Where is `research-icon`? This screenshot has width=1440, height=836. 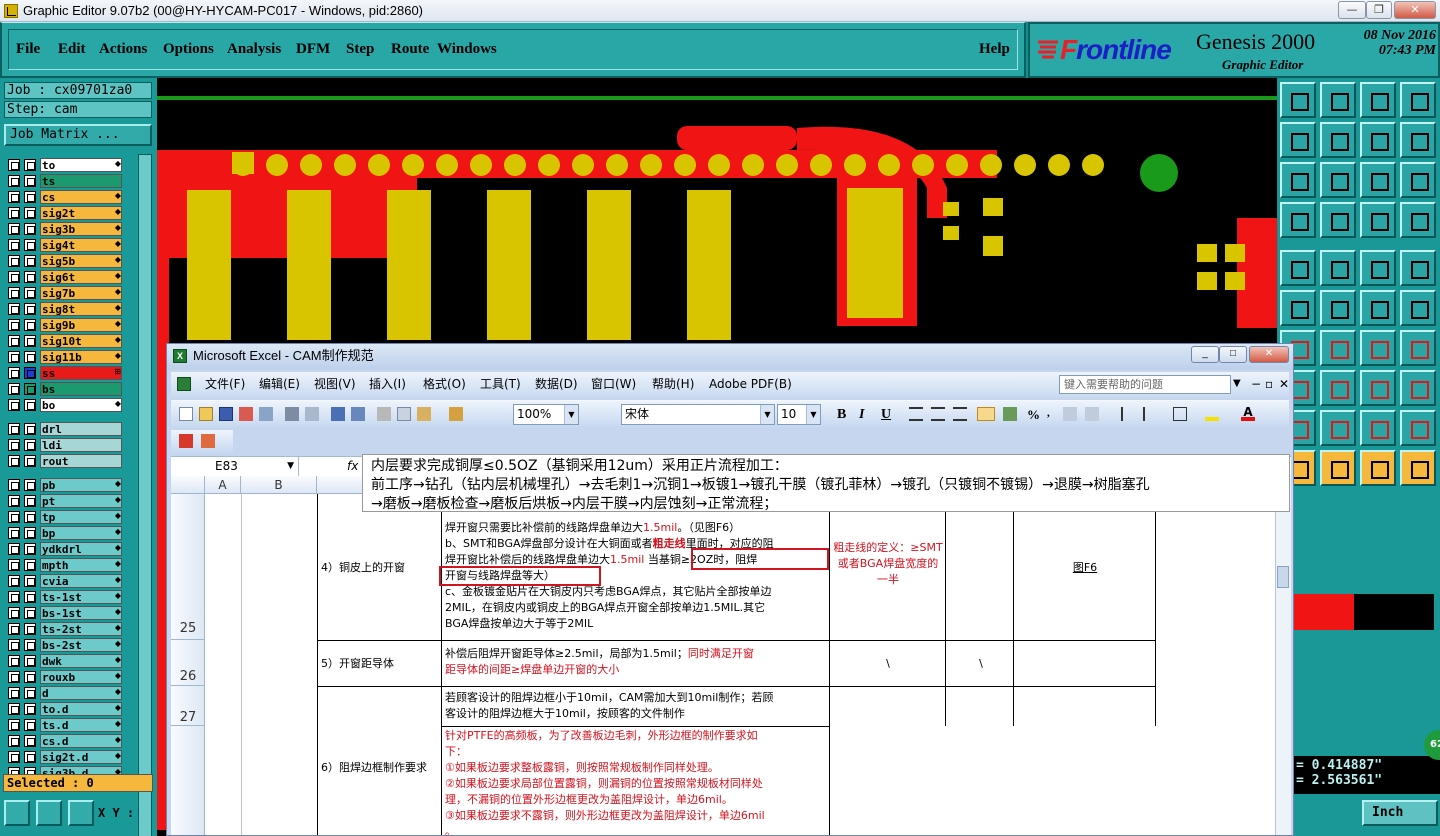
research-icon is located at coordinates (358, 414).